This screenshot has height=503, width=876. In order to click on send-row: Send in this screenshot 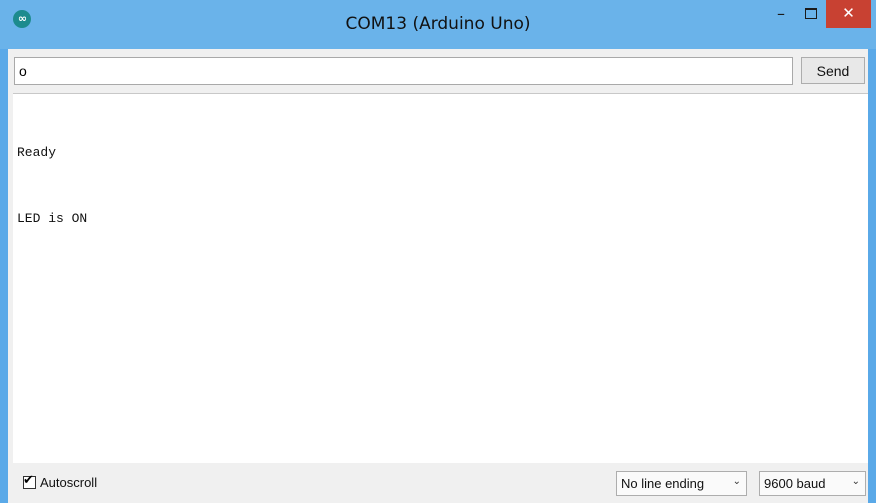, I will do `click(438, 71)`.